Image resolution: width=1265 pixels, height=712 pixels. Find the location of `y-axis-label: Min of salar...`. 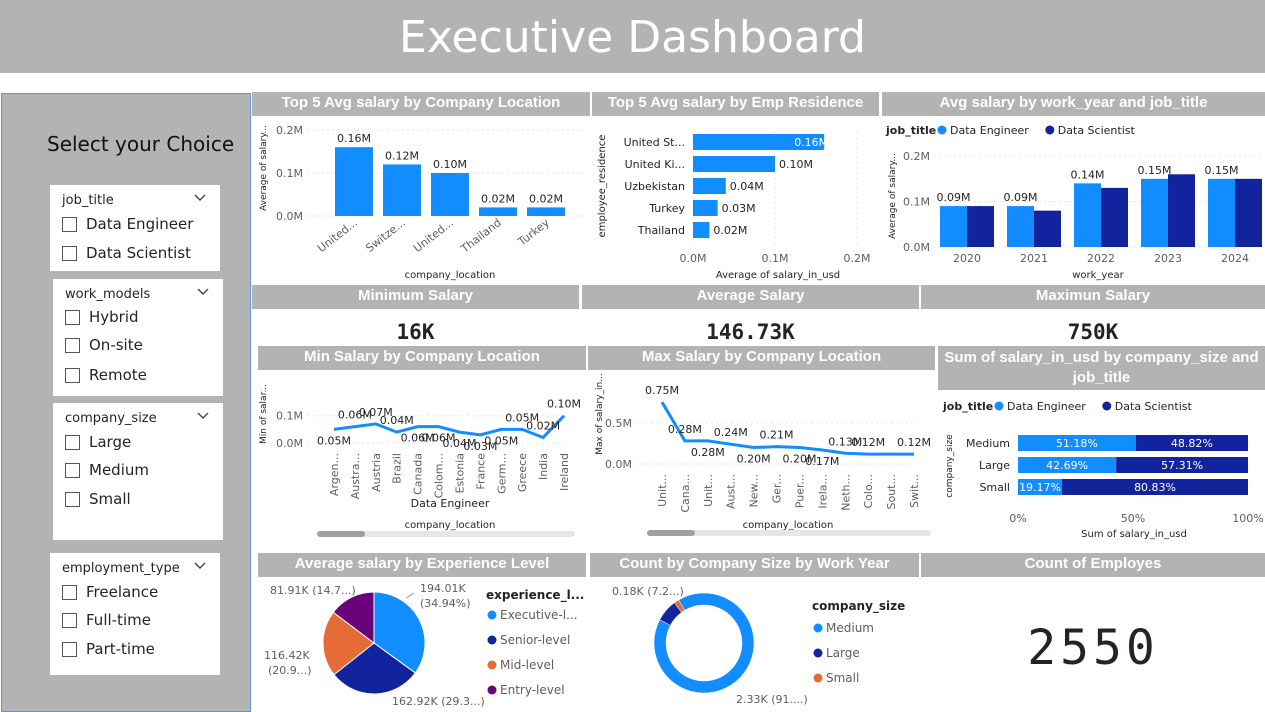

y-axis-label: Min of salar... is located at coordinates (264, 414).